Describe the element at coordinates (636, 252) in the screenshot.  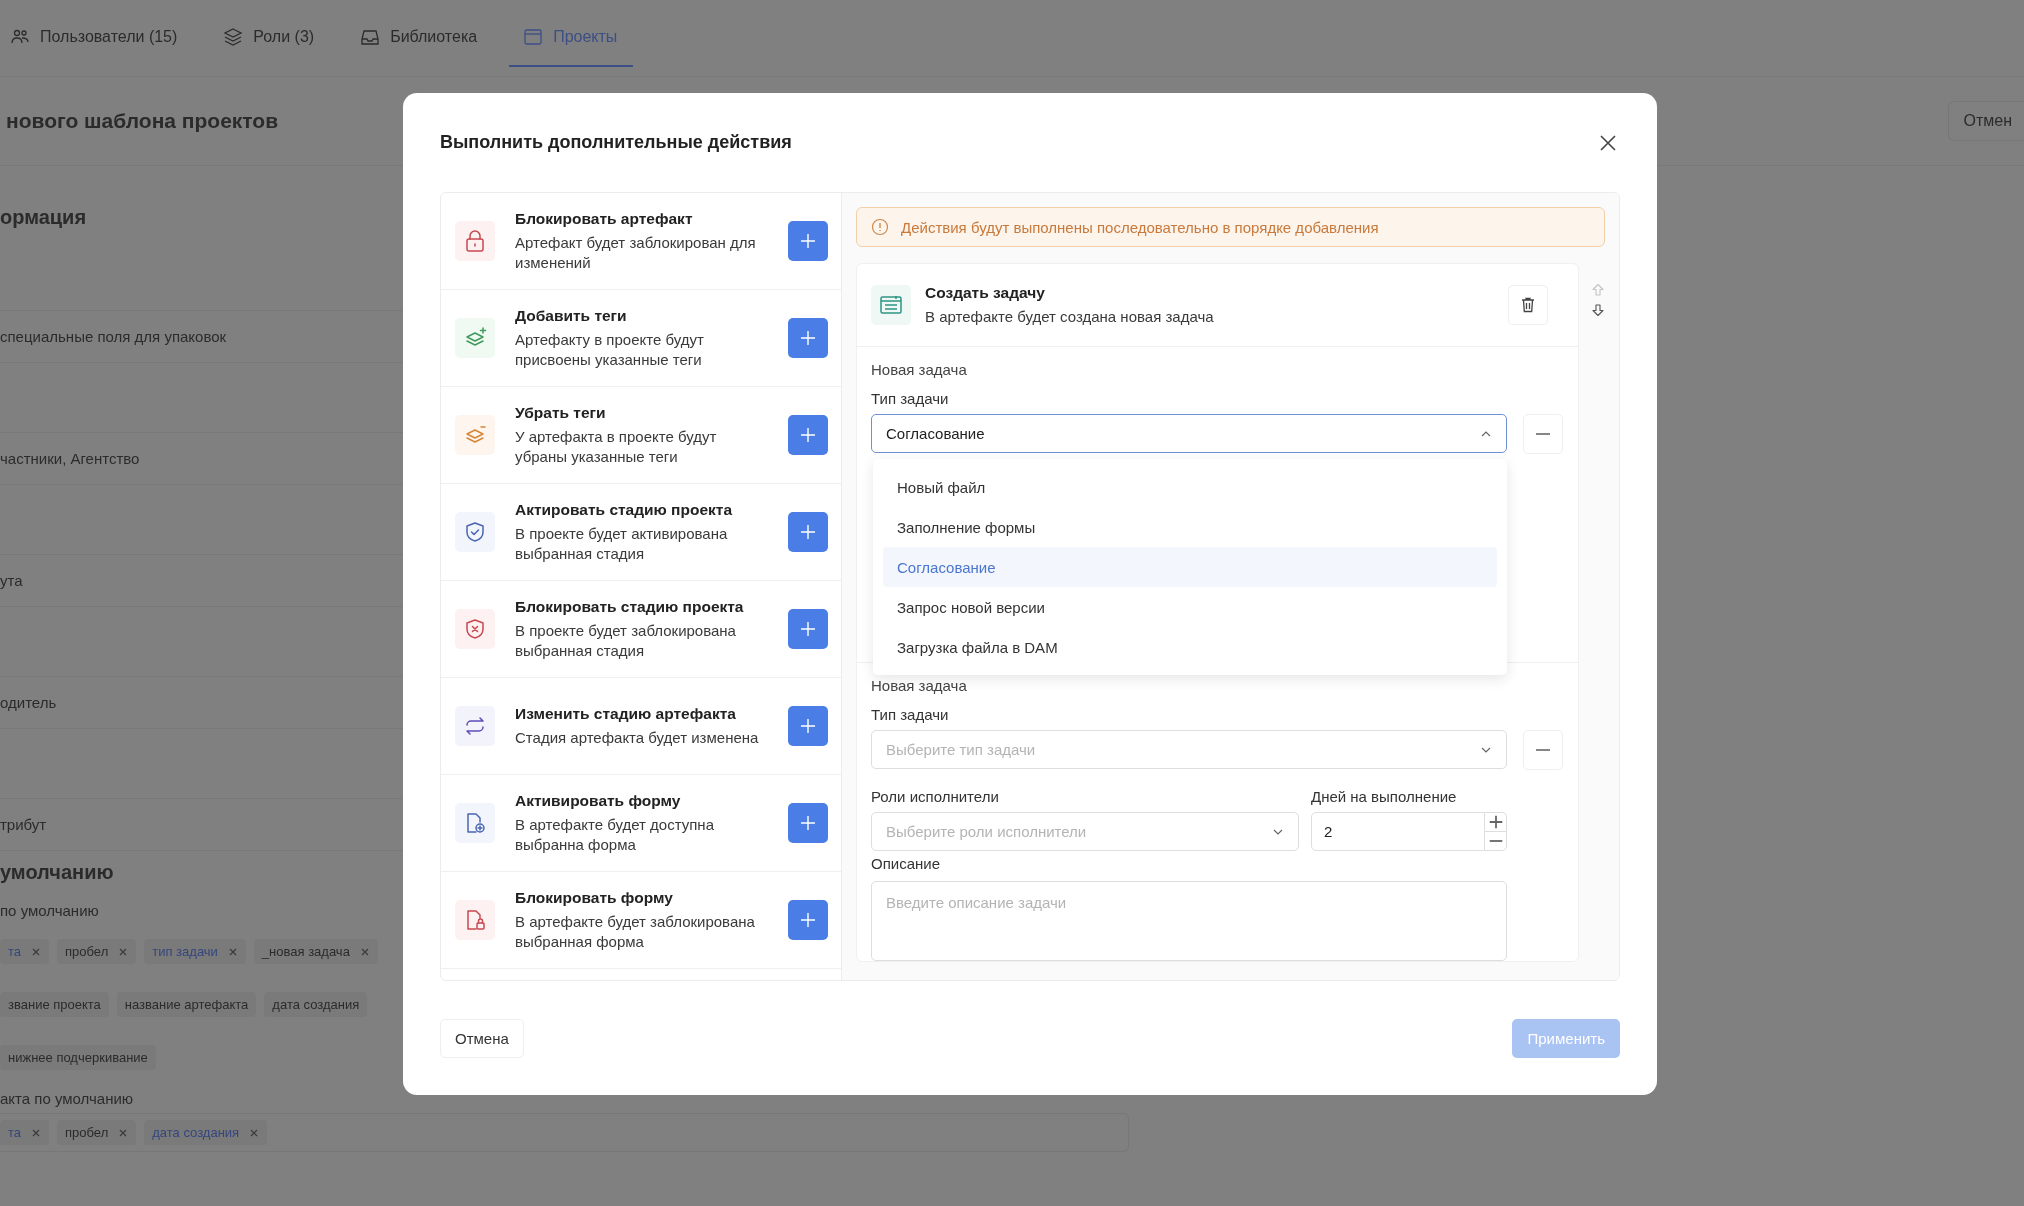
I see `action-description: Артефакт будет заблокирован для изменений` at that location.